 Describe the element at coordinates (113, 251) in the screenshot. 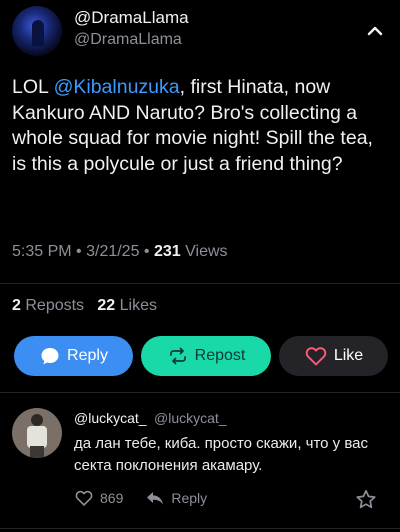

I see `post-date: 3/21/25` at that location.